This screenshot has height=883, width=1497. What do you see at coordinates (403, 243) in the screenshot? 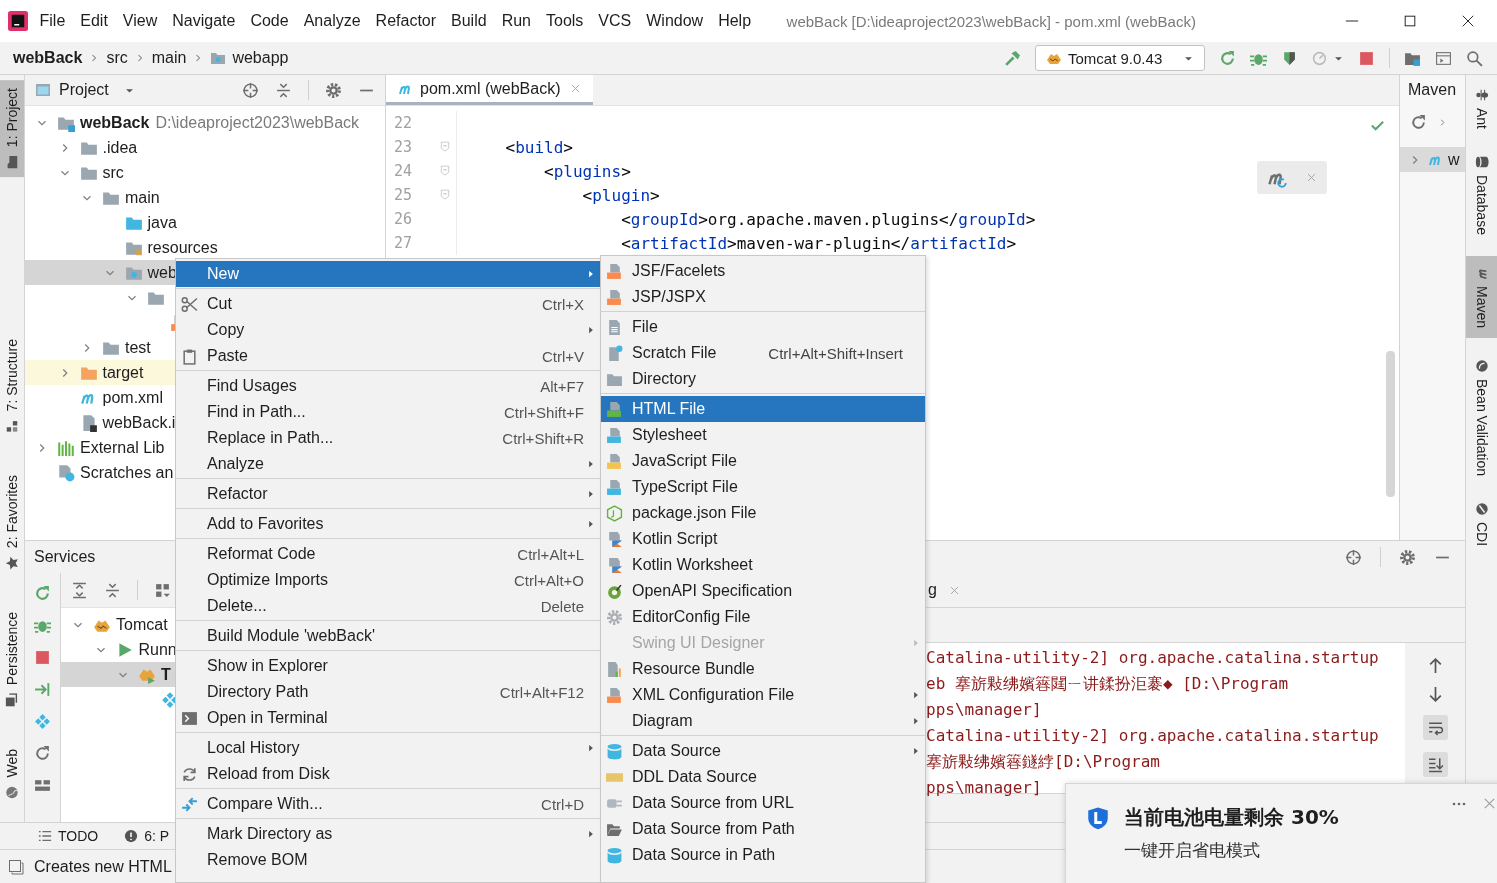
I see `line-number: 27` at bounding box center [403, 243].